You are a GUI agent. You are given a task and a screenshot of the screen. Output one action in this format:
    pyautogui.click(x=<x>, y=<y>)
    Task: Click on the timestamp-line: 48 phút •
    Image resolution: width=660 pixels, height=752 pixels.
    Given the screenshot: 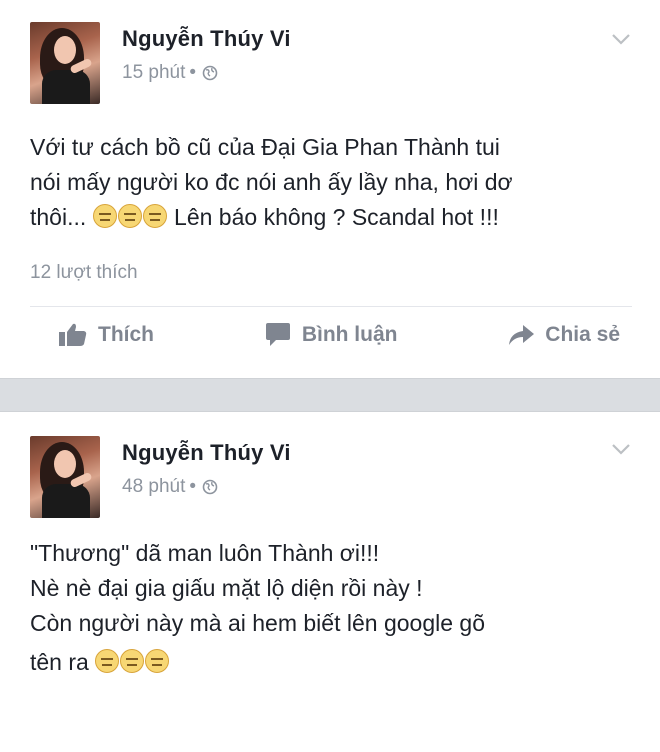 What is the action you would take?
    pyautogui.click(x=206, y=487)
    